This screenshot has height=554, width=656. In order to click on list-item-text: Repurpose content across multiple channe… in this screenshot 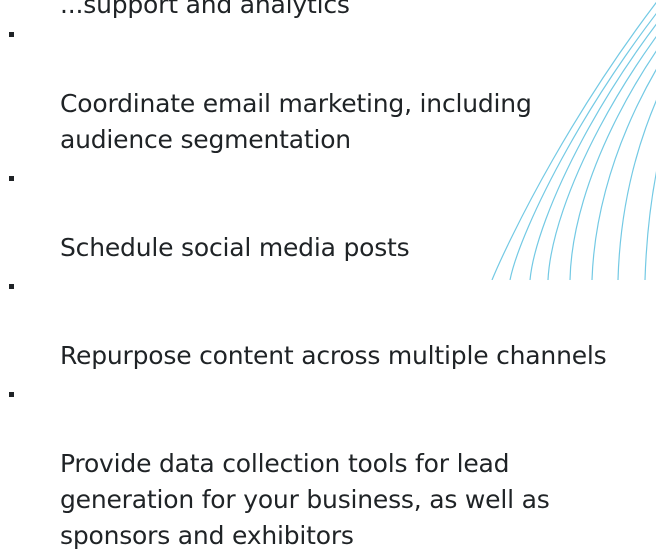, I will do `click(333, 355)`.